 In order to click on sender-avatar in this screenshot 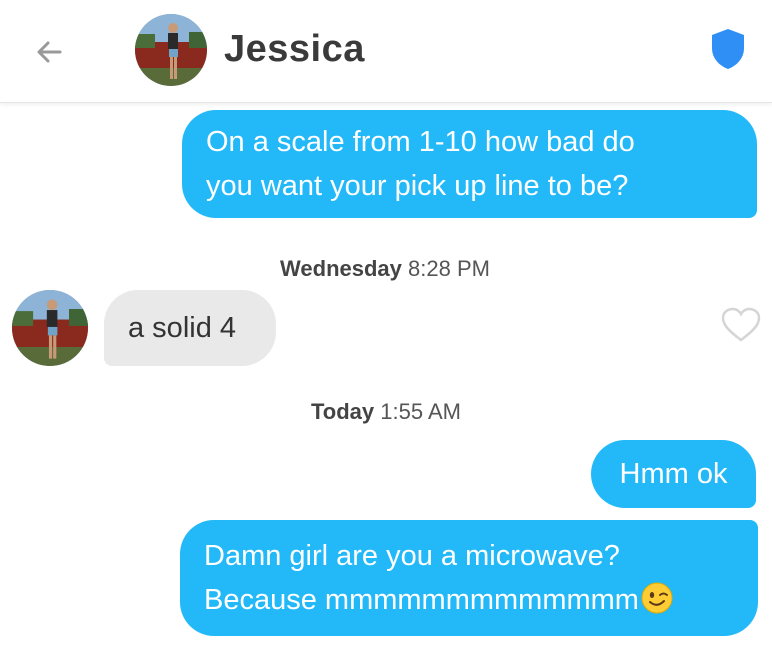, I will do `click(50, 328)`.